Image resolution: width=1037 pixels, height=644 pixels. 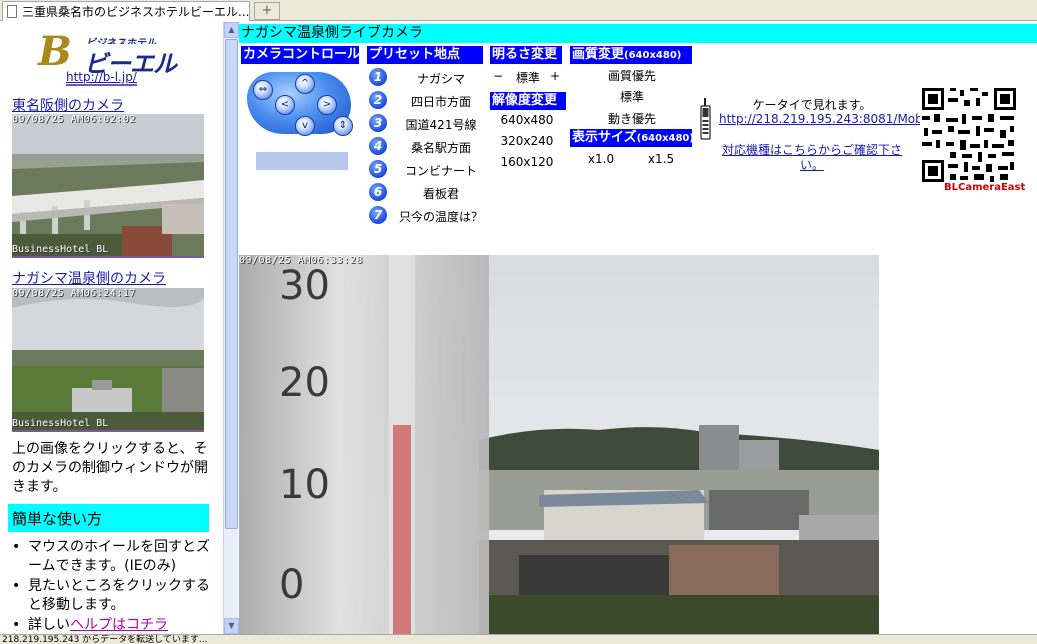 I want to click on home-icon: ⇔, so click(x=263, y=90).